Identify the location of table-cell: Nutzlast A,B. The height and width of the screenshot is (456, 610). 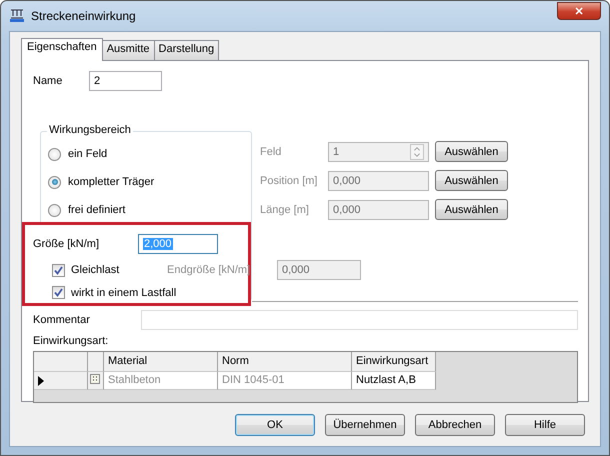
(394, 381).